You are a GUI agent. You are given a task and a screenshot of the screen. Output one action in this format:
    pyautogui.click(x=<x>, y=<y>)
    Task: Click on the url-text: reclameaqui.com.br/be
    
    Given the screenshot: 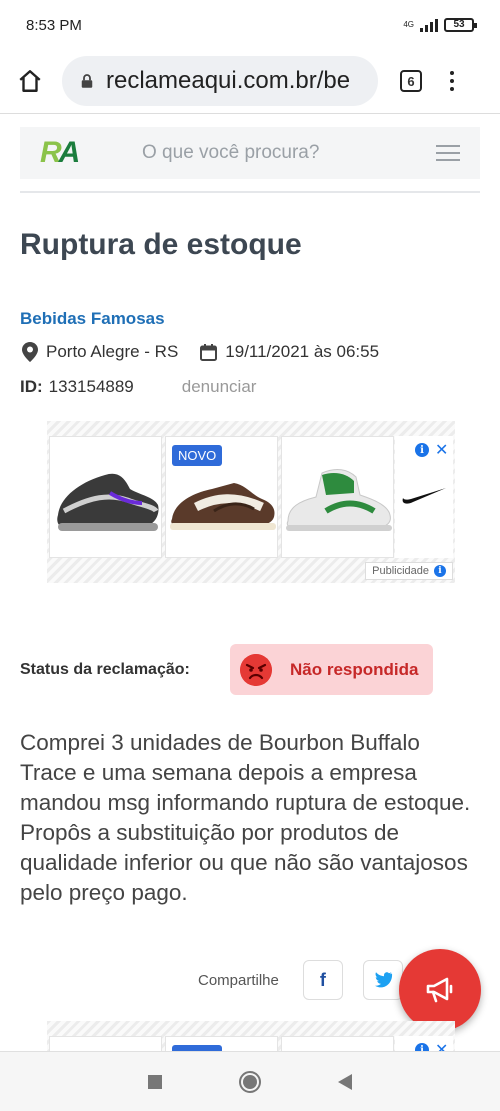 What is the action you would take?
    pyautogui.click(x=228, y=80)
    